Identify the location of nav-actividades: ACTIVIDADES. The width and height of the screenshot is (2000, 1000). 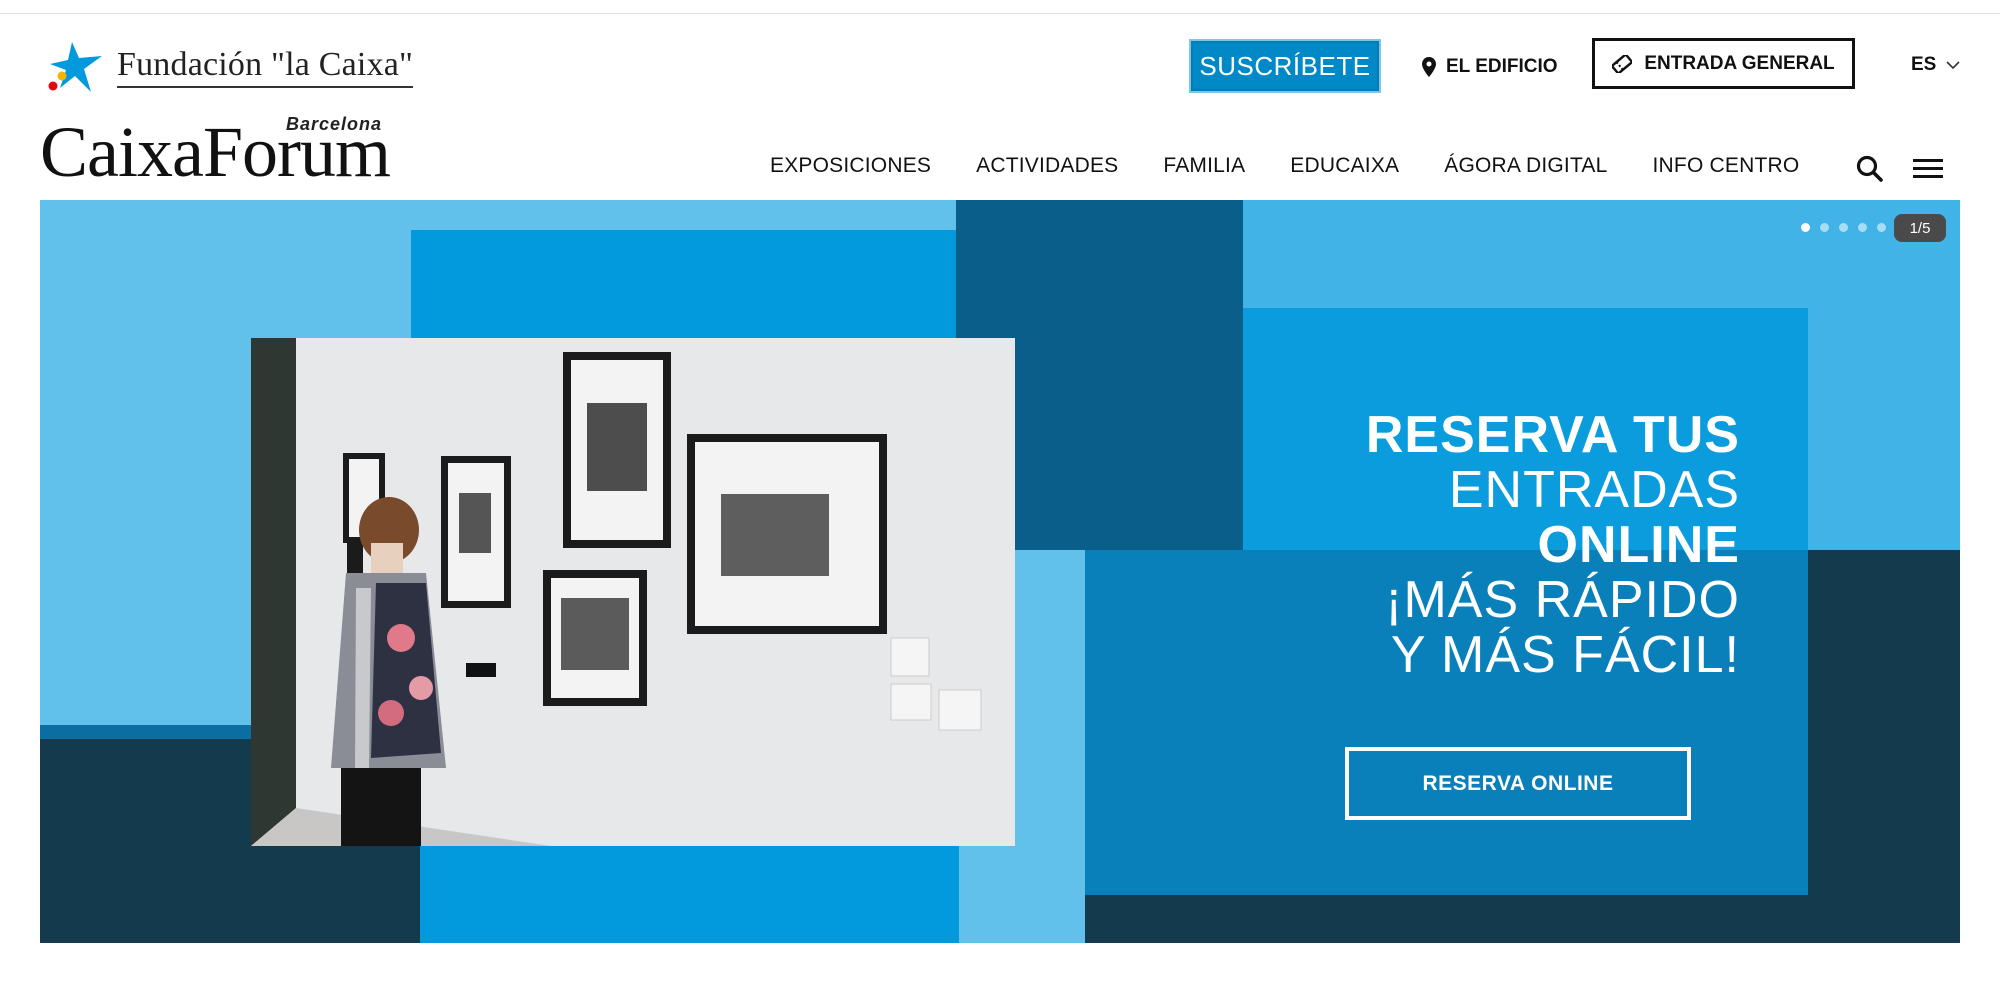
(1047, 166).